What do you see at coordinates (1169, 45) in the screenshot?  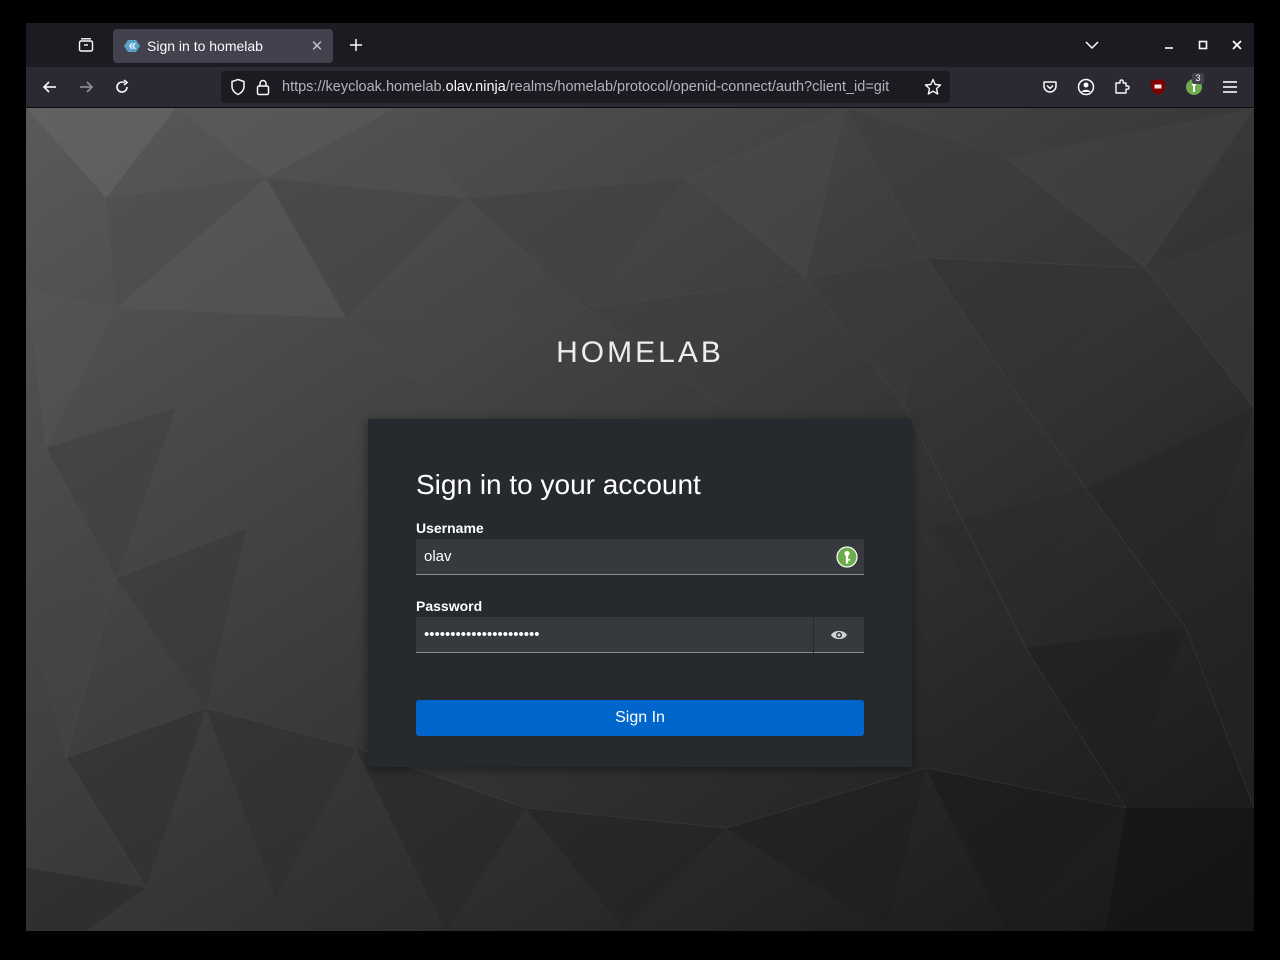 I see `minimize-button` at bounding box center [1169, 45].